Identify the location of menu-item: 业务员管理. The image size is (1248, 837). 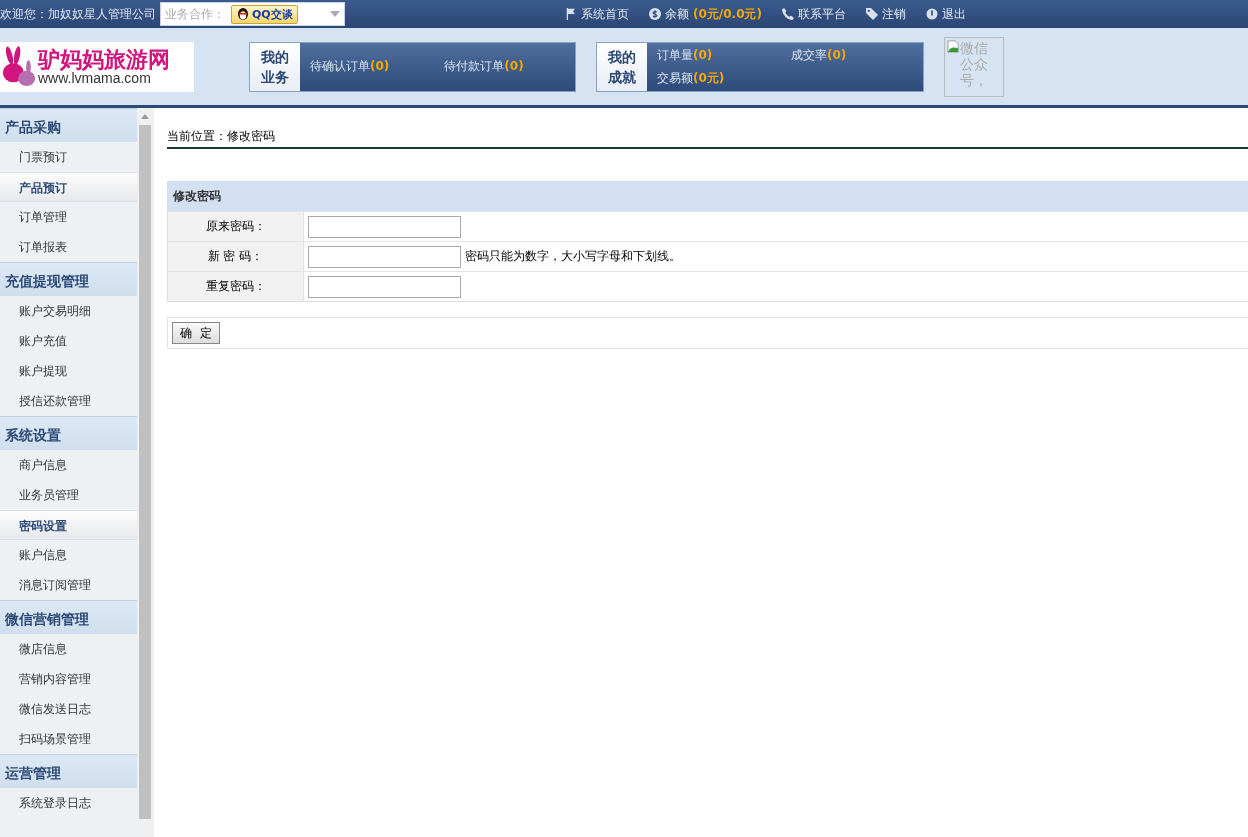
(68, 495).